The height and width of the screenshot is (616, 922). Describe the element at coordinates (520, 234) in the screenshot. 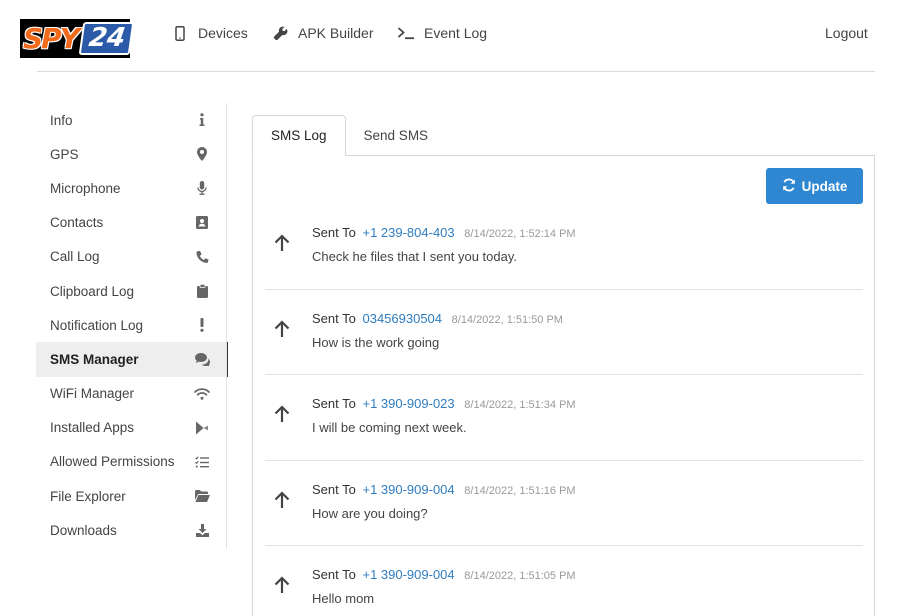

I see `message-timestamp: 8/14/2022, 1:52:14 PM` at that location.